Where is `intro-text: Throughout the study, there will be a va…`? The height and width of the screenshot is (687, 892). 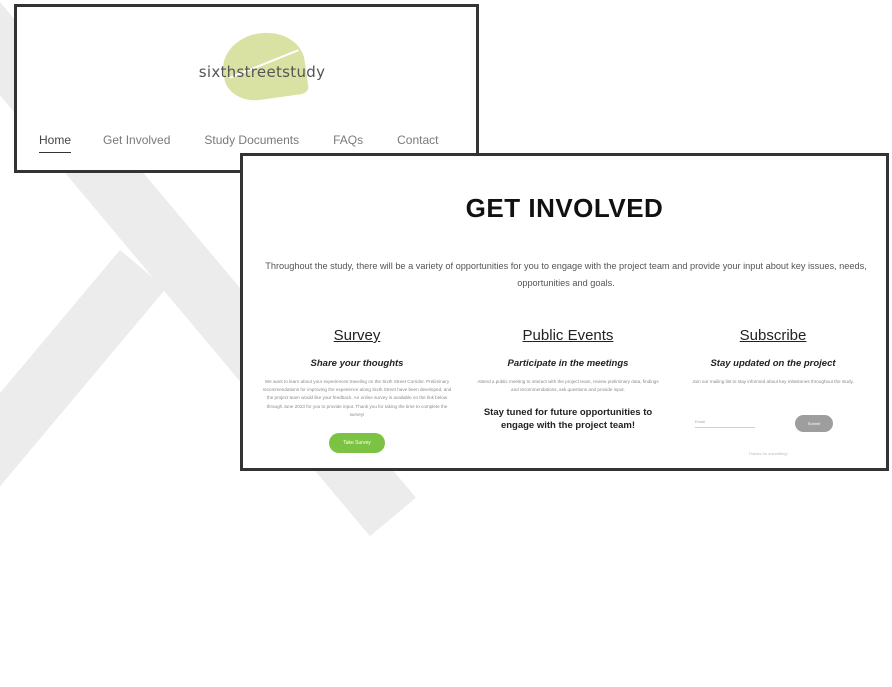
intro-text: Throughout the study, there will be a va… is located at coordinates (566, 274).